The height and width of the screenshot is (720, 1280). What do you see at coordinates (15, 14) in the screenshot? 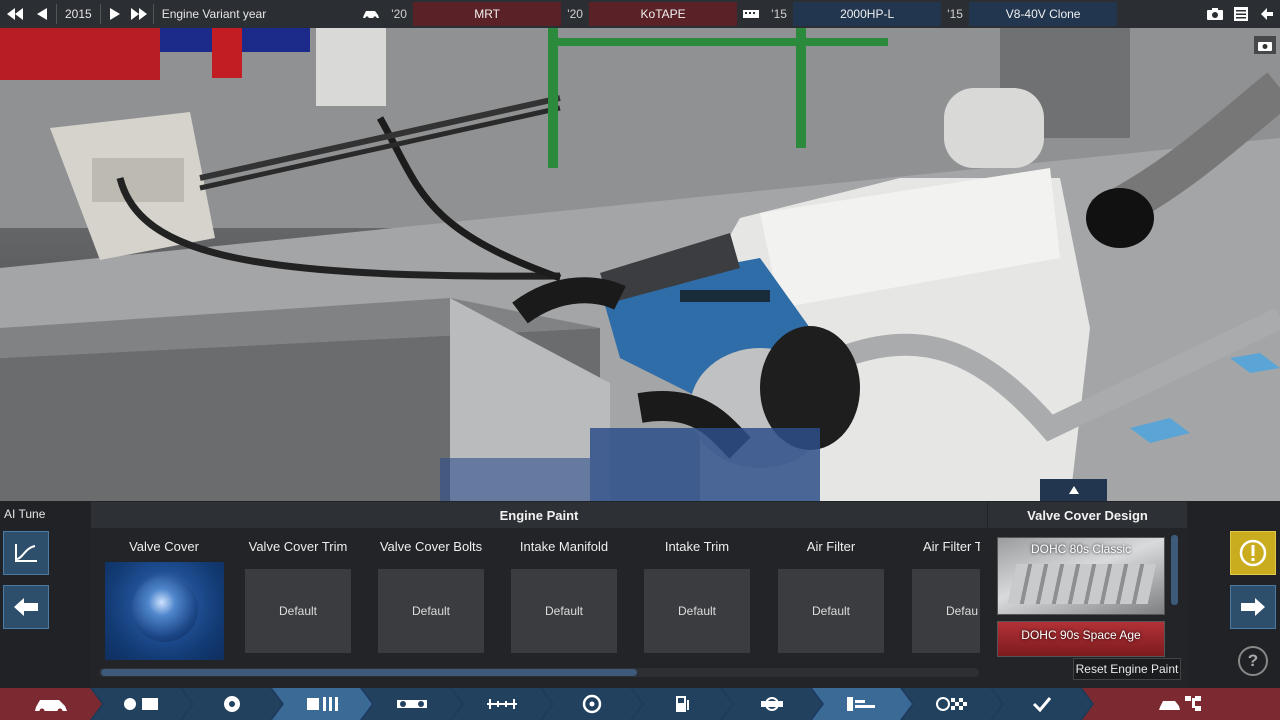
I see `rewind-icon` at bounding box center [15, 14].